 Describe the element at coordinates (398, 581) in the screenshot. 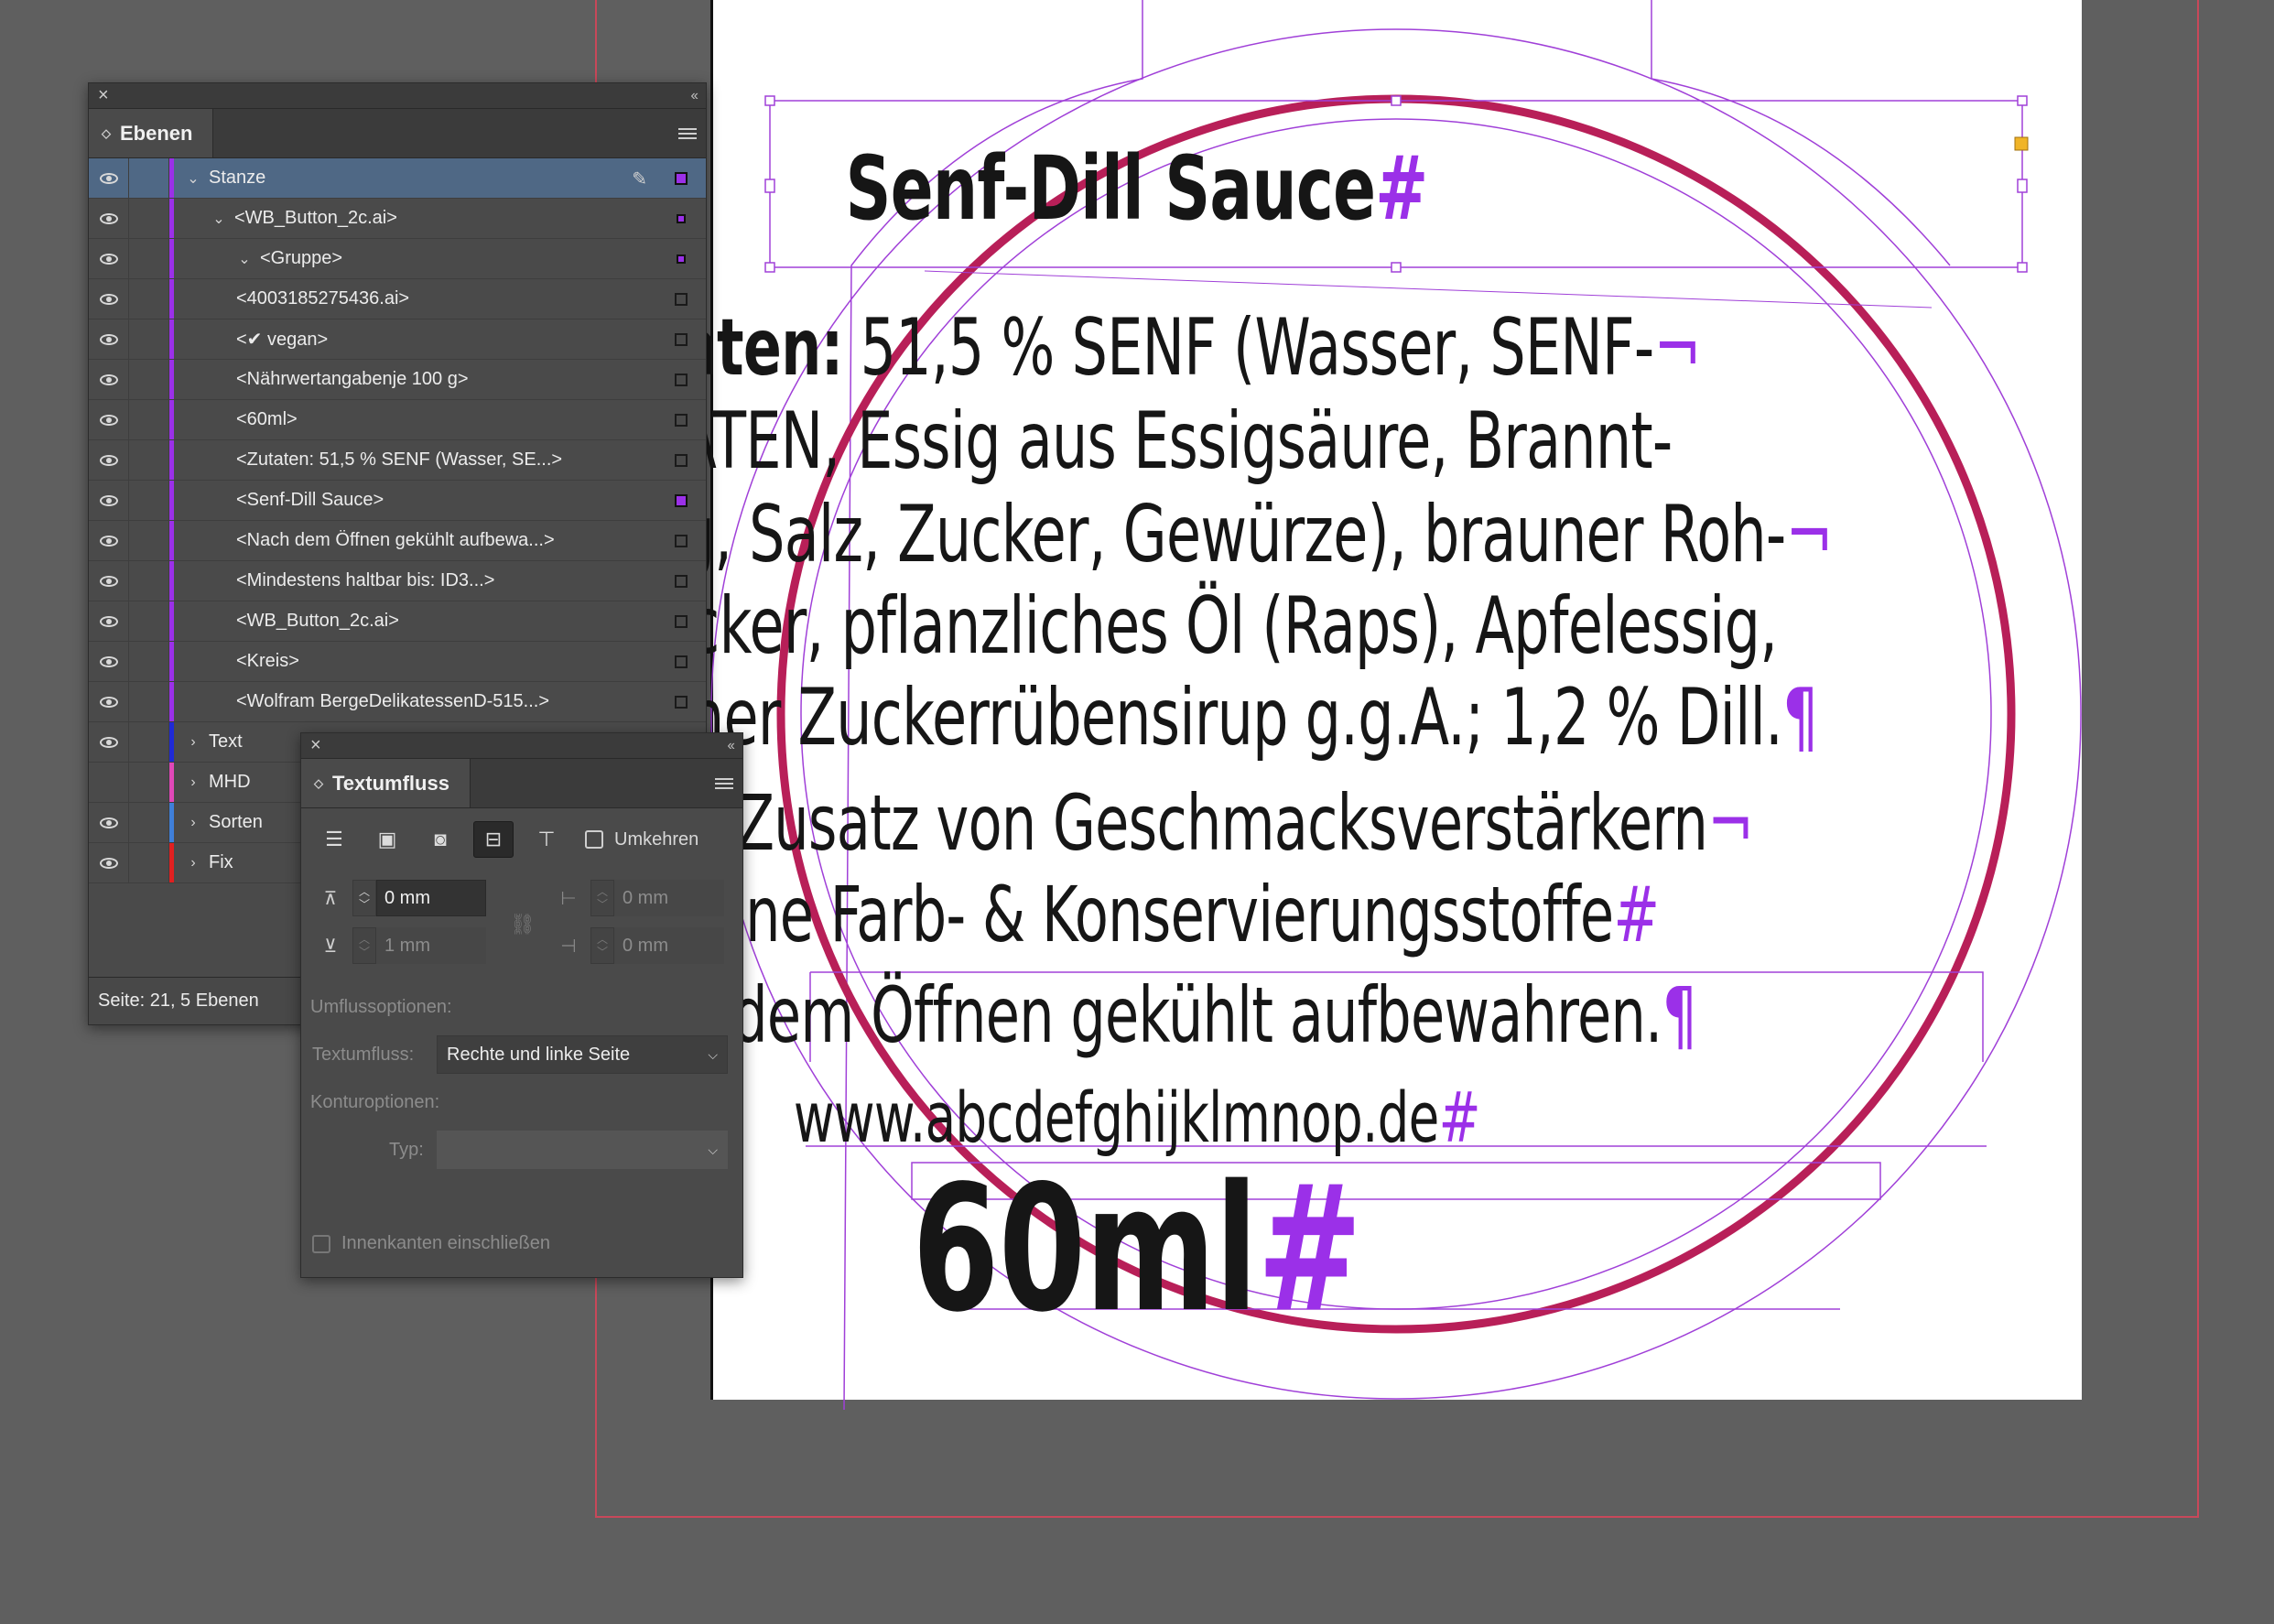

I see `layer-row: <Mindestens haltbar bis: ID3...>` at that location.